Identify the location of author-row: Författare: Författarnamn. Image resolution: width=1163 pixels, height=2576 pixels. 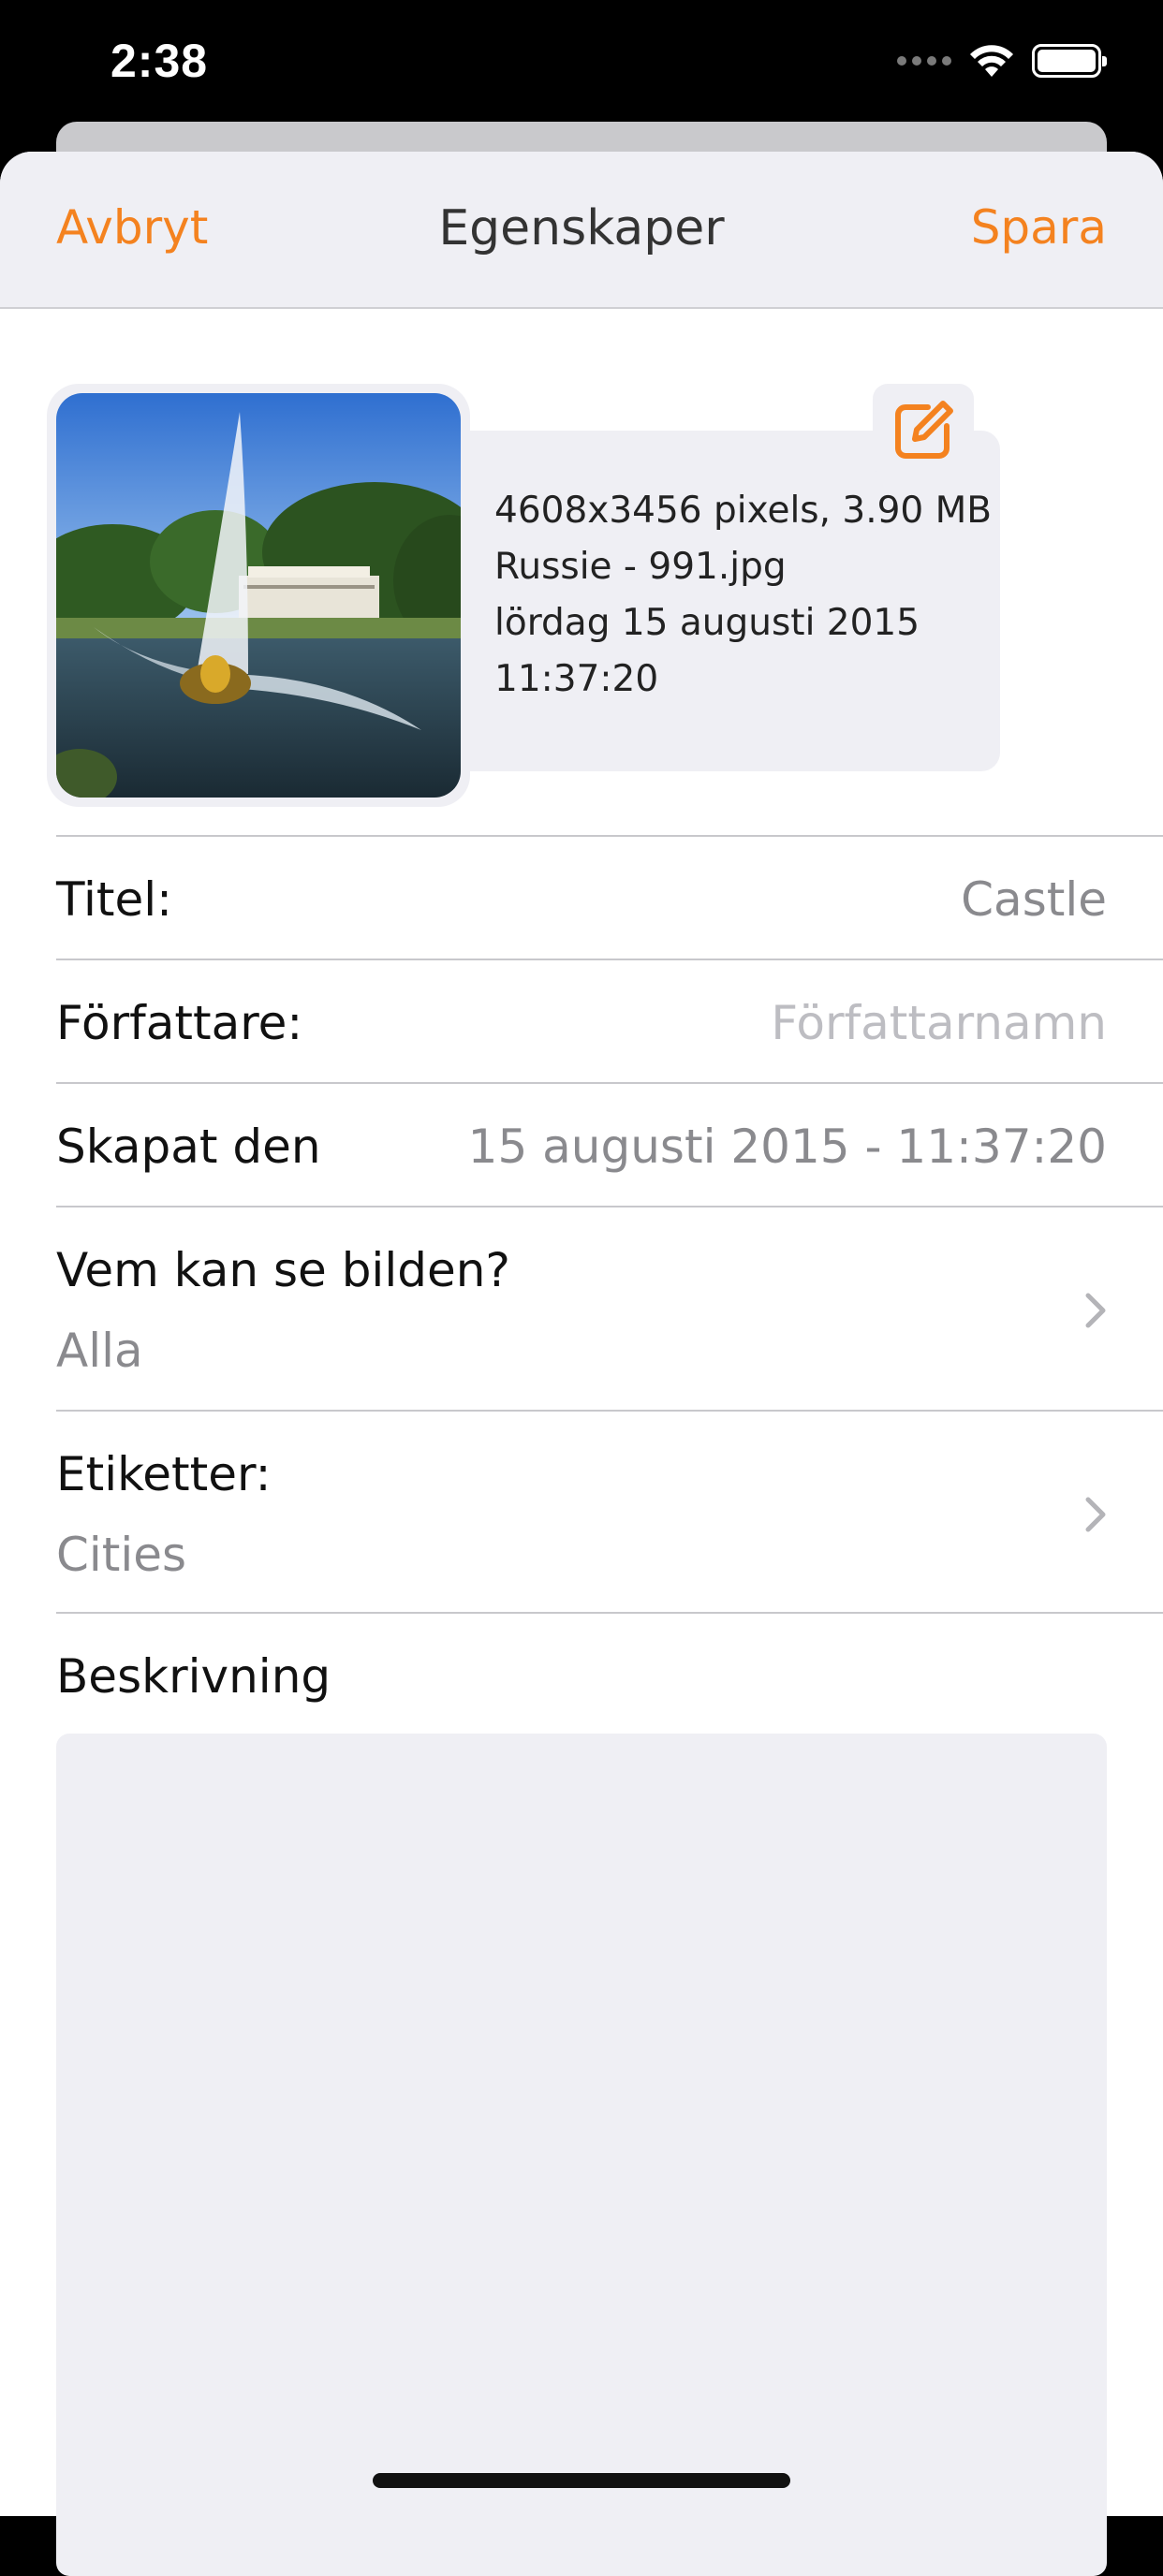
(609, 1021).